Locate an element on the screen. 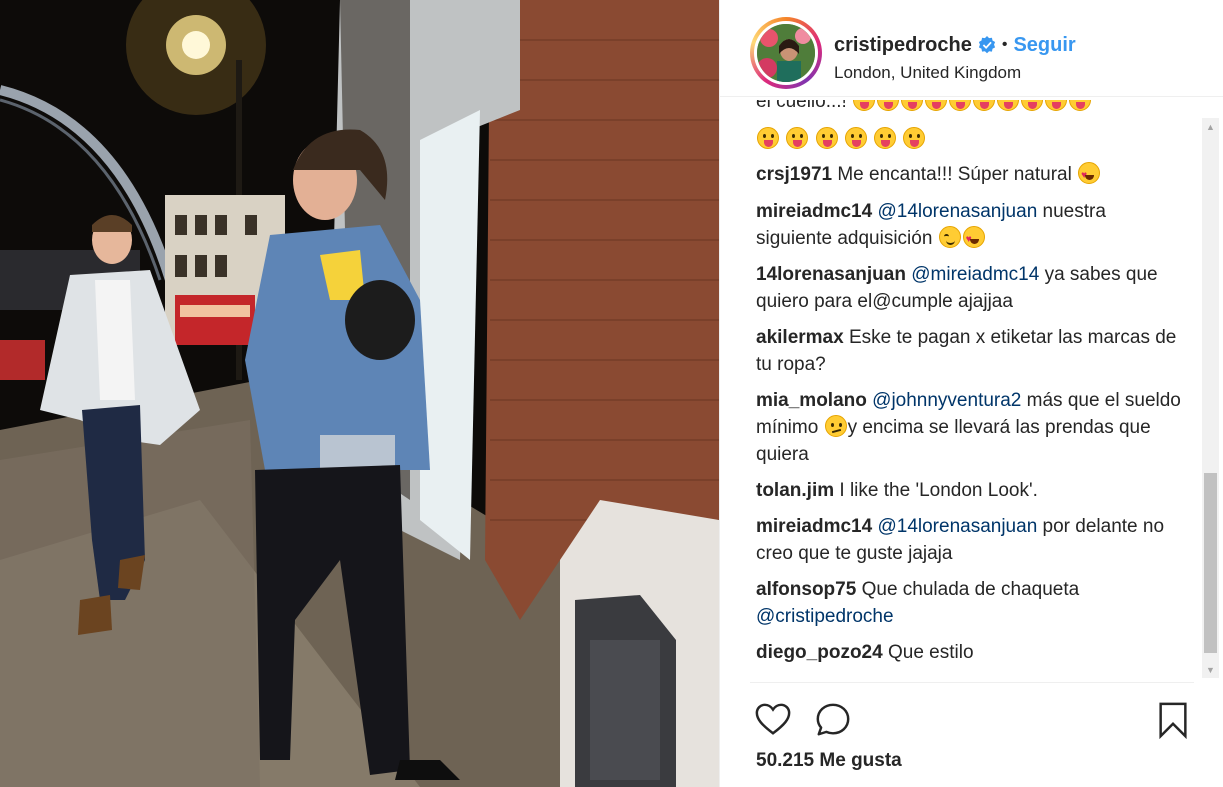 The image size is (1223, 787). avatar is located at coordinates (786, 53).